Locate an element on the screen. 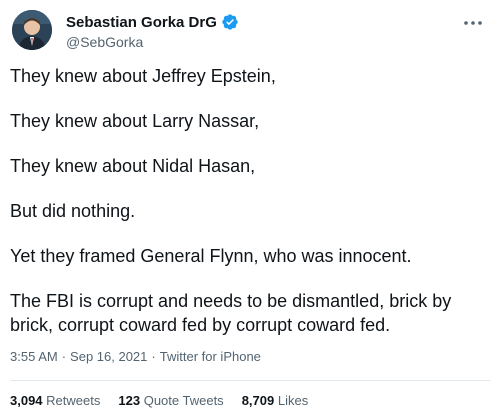 This screenshot has width=500, height=412. quote-tweets-count: 123 is located at coordinates (129, 400).